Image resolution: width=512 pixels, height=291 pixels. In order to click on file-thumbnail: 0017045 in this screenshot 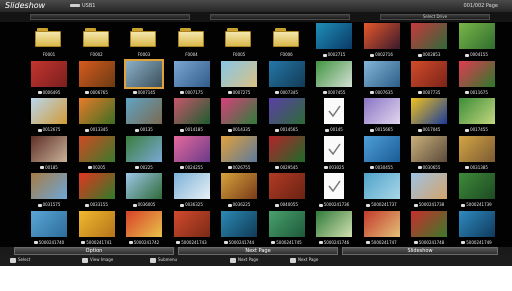, I will do `click(429, 115)`.